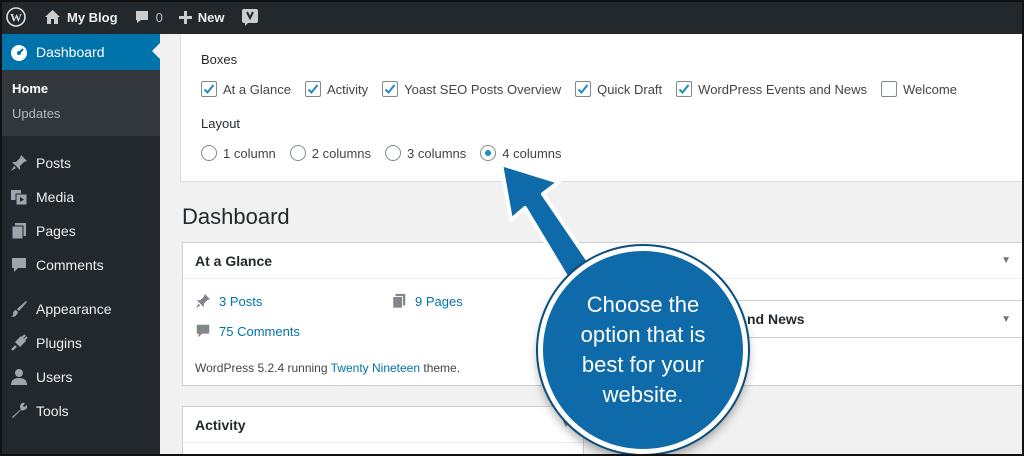  I want to click on sidebar-item-users: Users, so click(80, 377).